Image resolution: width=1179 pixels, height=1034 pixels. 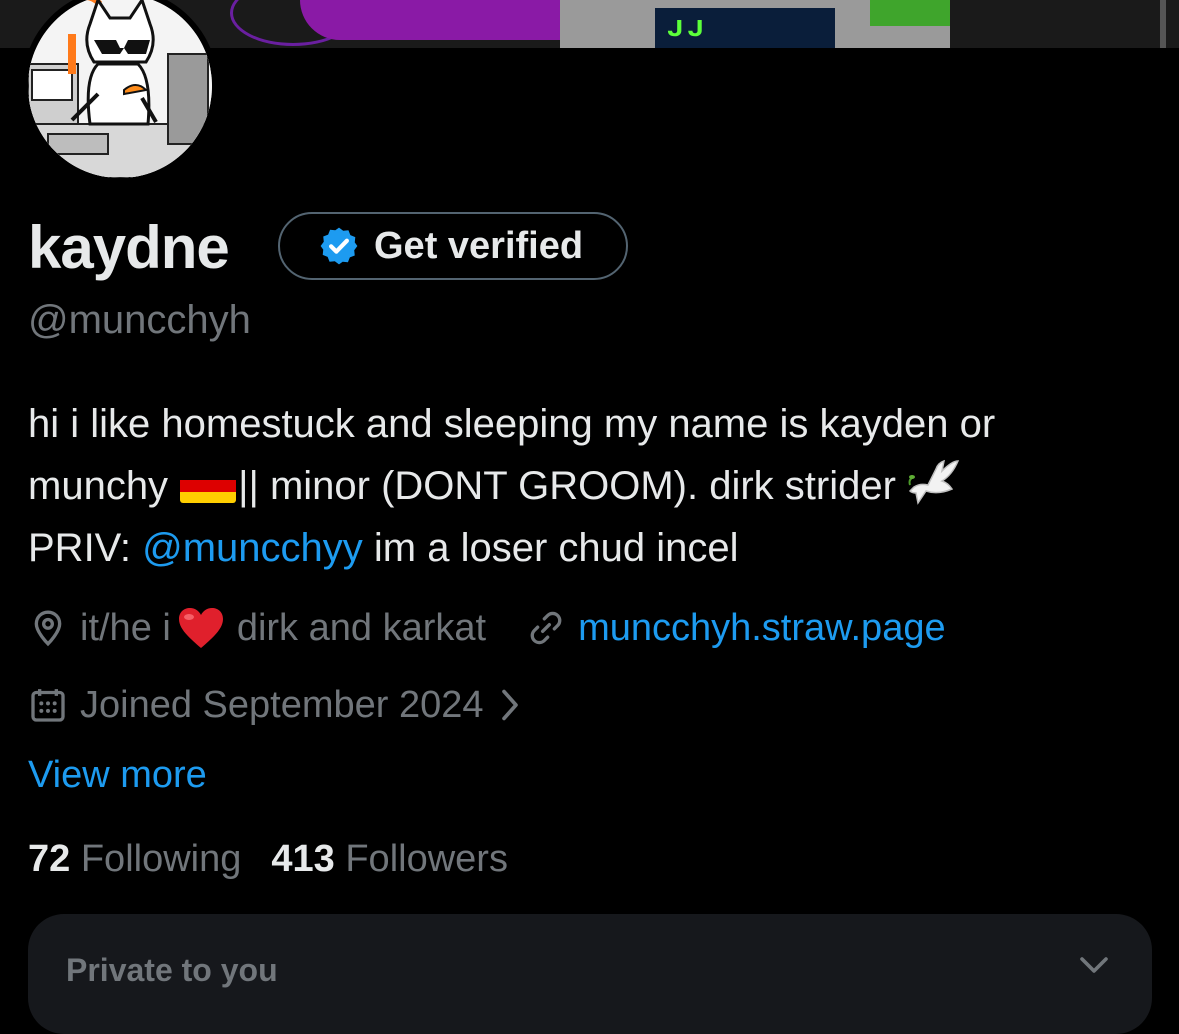 What do you see at coordinates (1094, 968) in the screenshot?
I see `chevron-down-icon` at bounding box center [1094, 968].